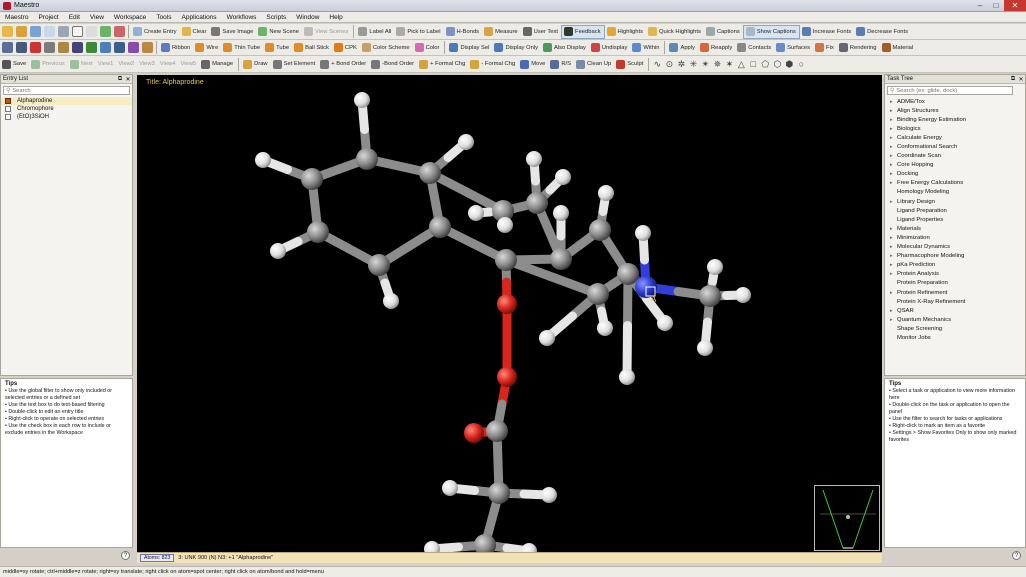  I want to click on task-tree-item: ▸ pKa Prediction, so click(955, 265).